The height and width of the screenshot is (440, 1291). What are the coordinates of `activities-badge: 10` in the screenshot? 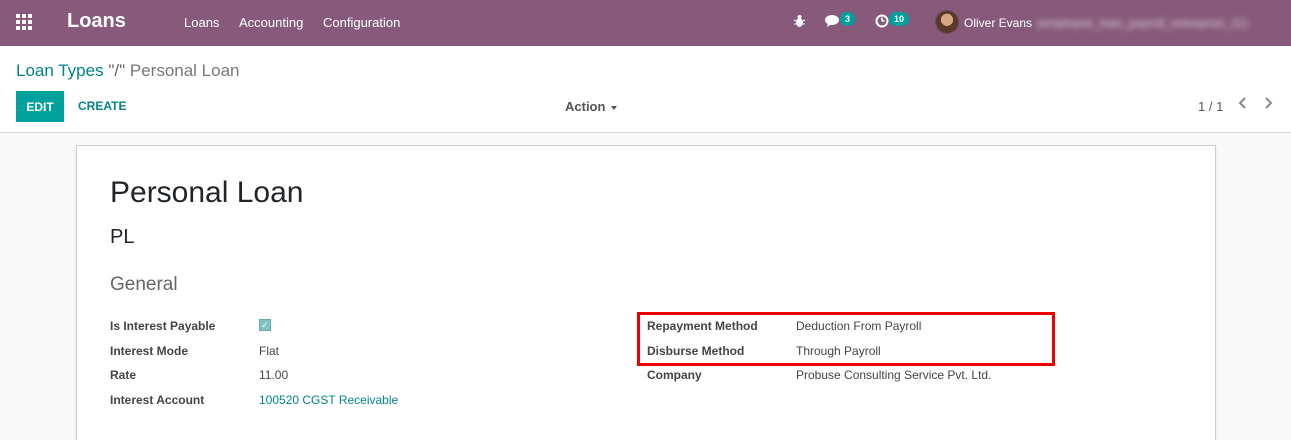 It's located at (899, 19).